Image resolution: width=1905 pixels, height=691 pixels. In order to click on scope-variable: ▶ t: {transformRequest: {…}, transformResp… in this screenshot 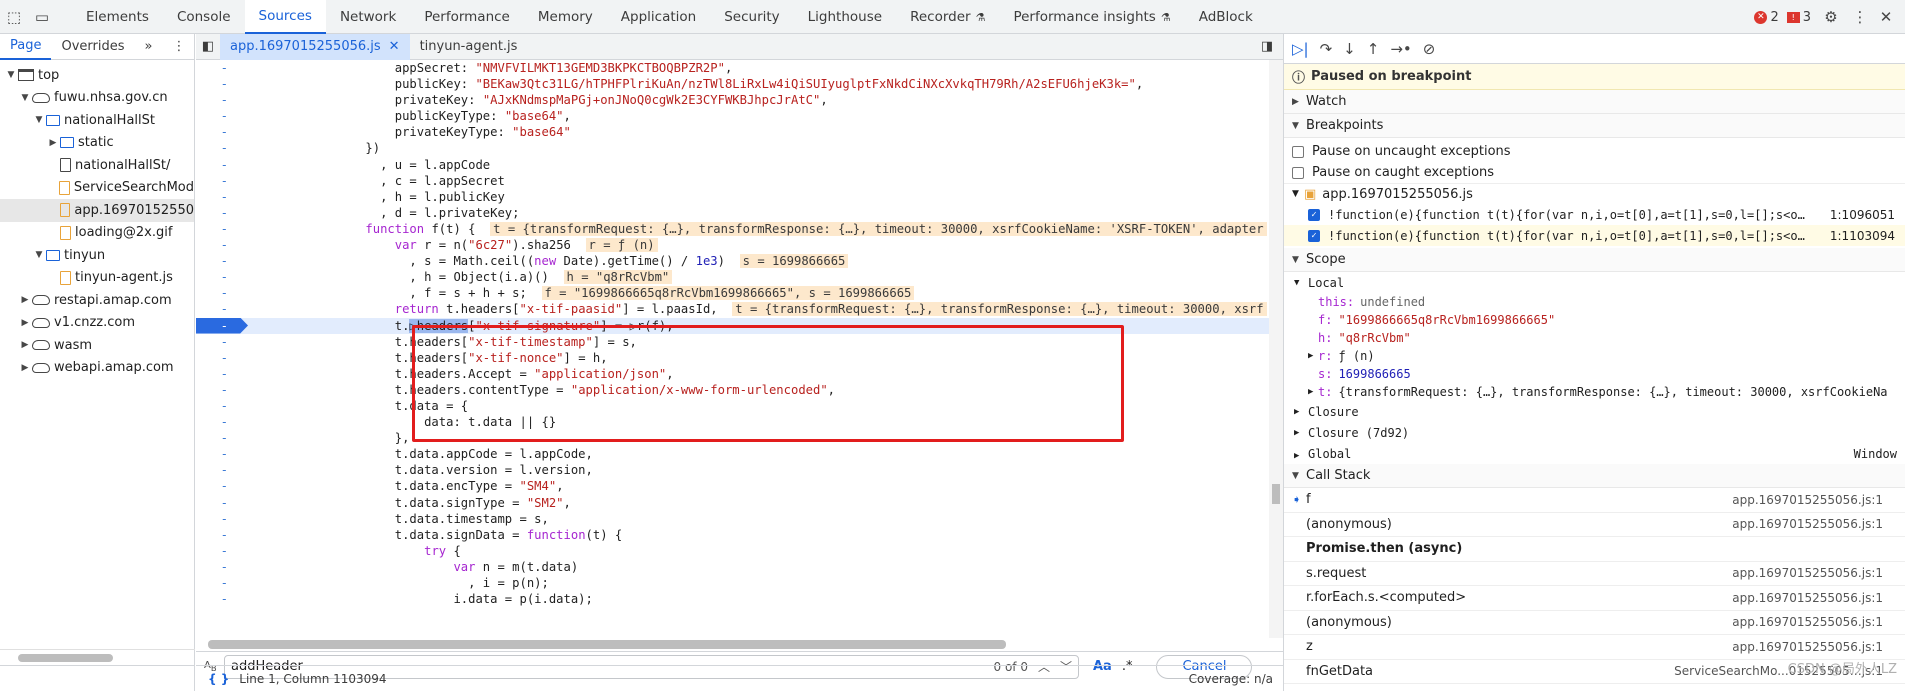, I will do `click(1594, 392)`.